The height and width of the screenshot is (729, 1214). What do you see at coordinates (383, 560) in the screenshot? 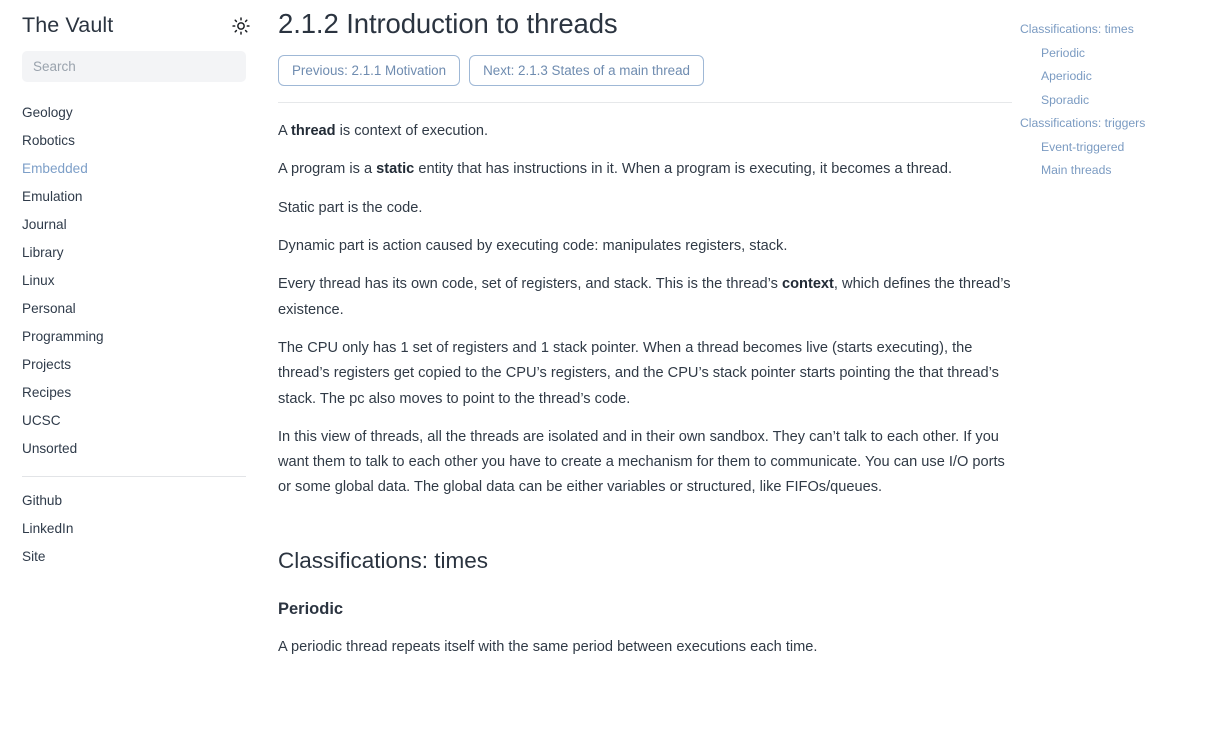
I see `section-heading-classifications-times: Classifications: times` at bounding box center [383, 560].